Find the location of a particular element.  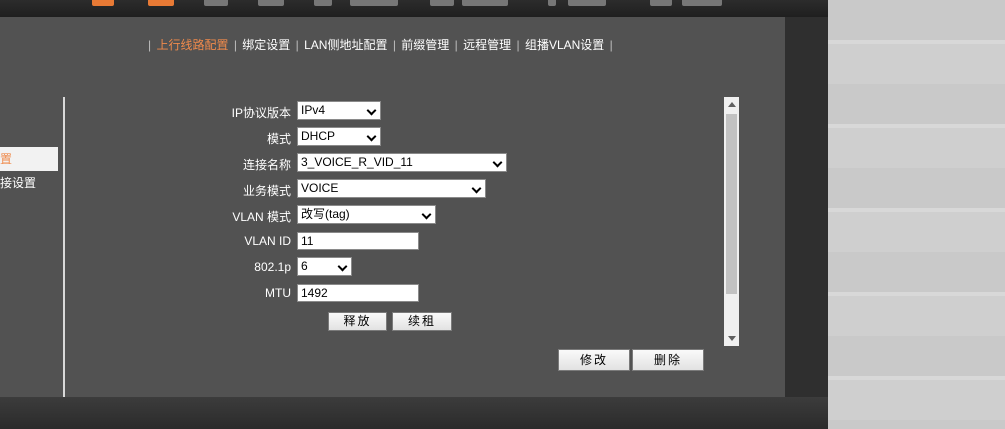

service-mode-label: 业务模式 is located at coordinates (266, 191).